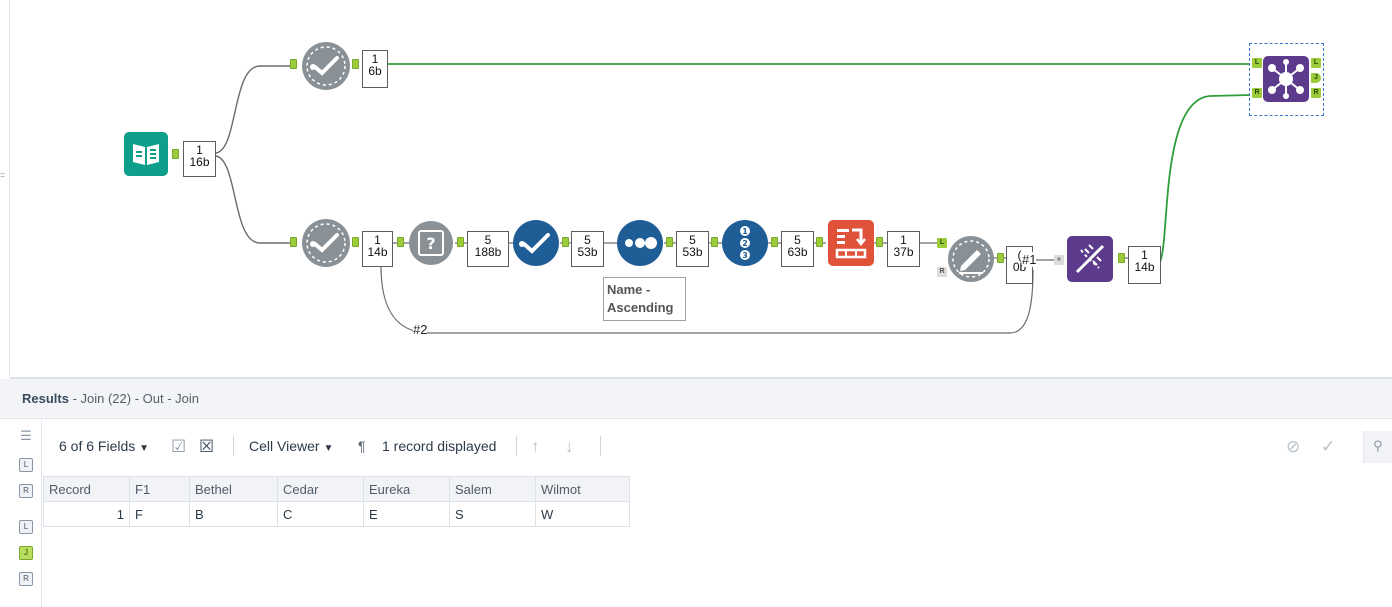 The image size is (1392, 607). What do you see at coordinates (400, 242) in the screenshot?
I see `question-input-anchor` at bounding box center [400, 242].